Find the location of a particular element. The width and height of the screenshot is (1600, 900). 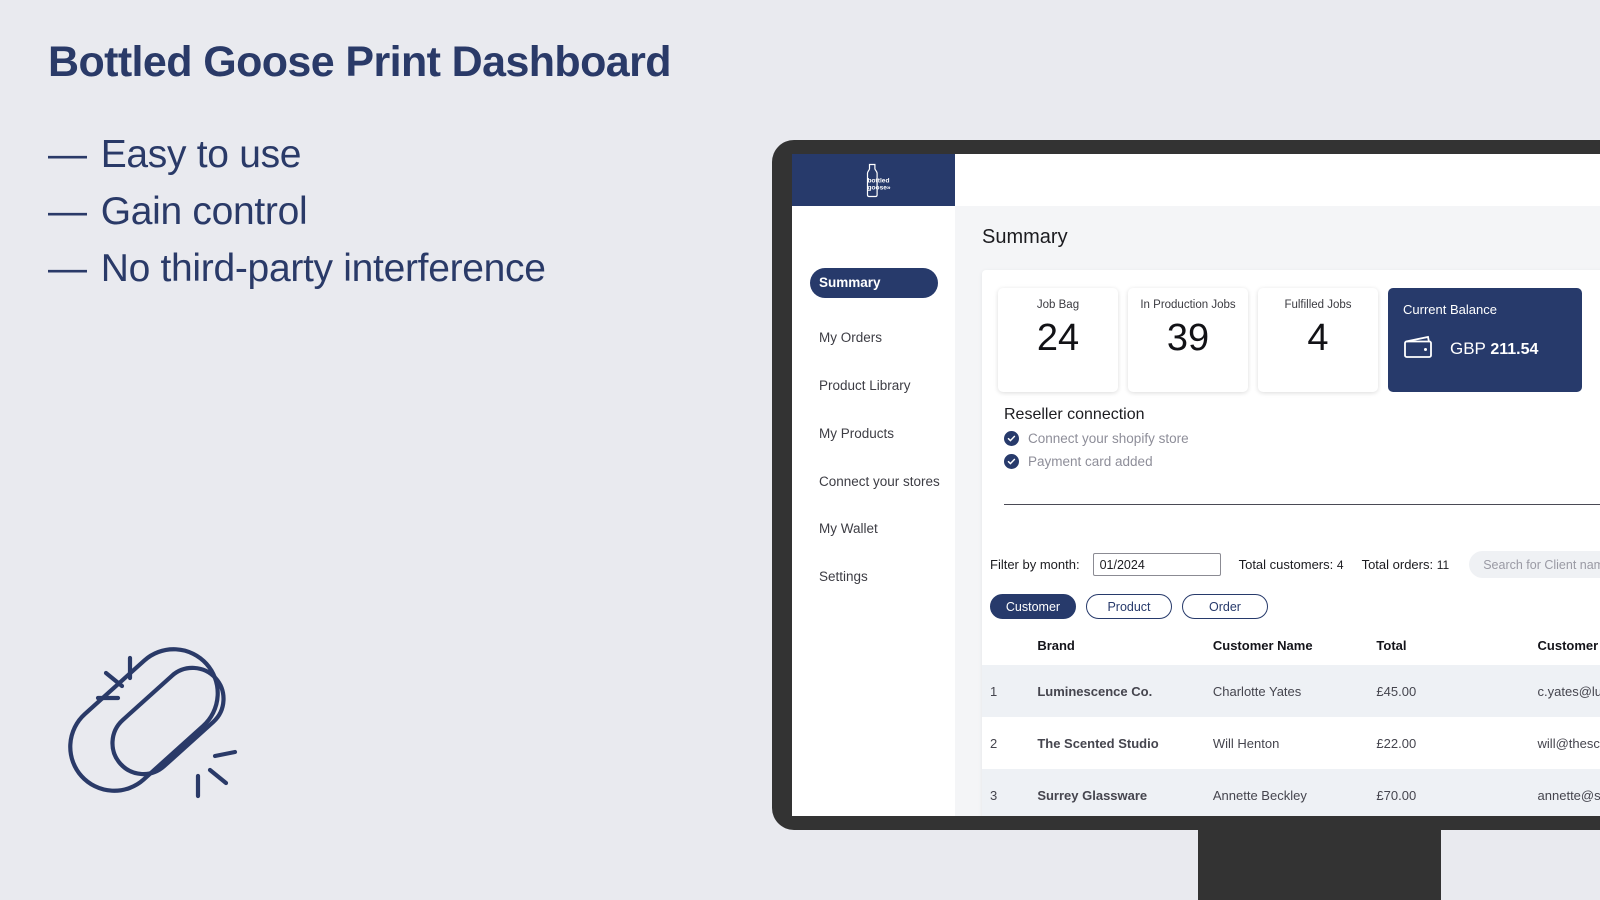

sidebar-item-label: Summary is located at coordinates (850, 282).